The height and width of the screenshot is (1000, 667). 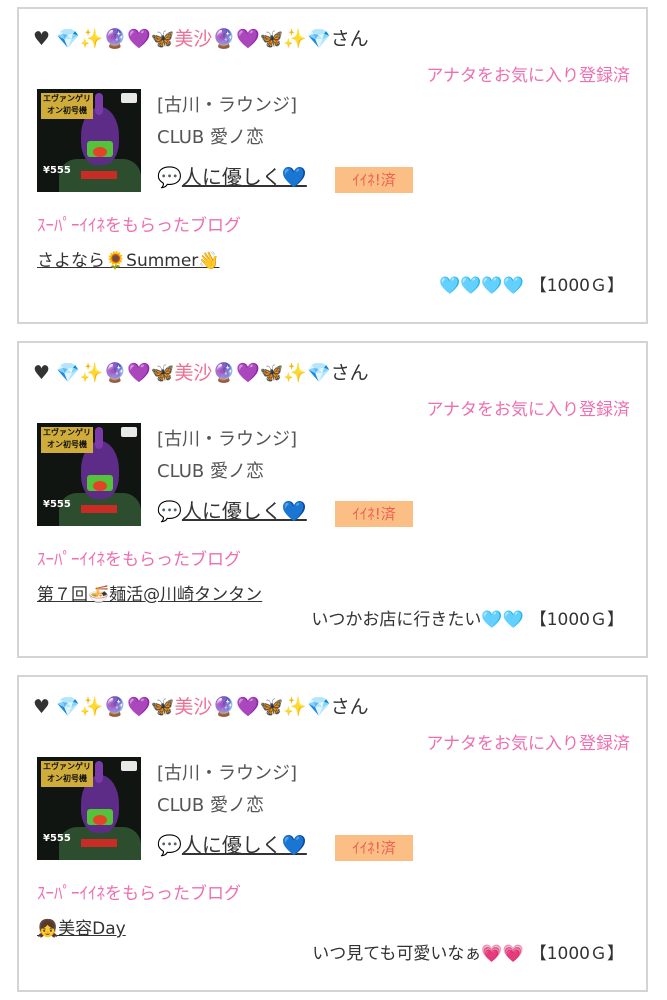 I want to click on blog-title-link: 第７回🍜麺活@川崎タンタン, so click(x=149, y=592).